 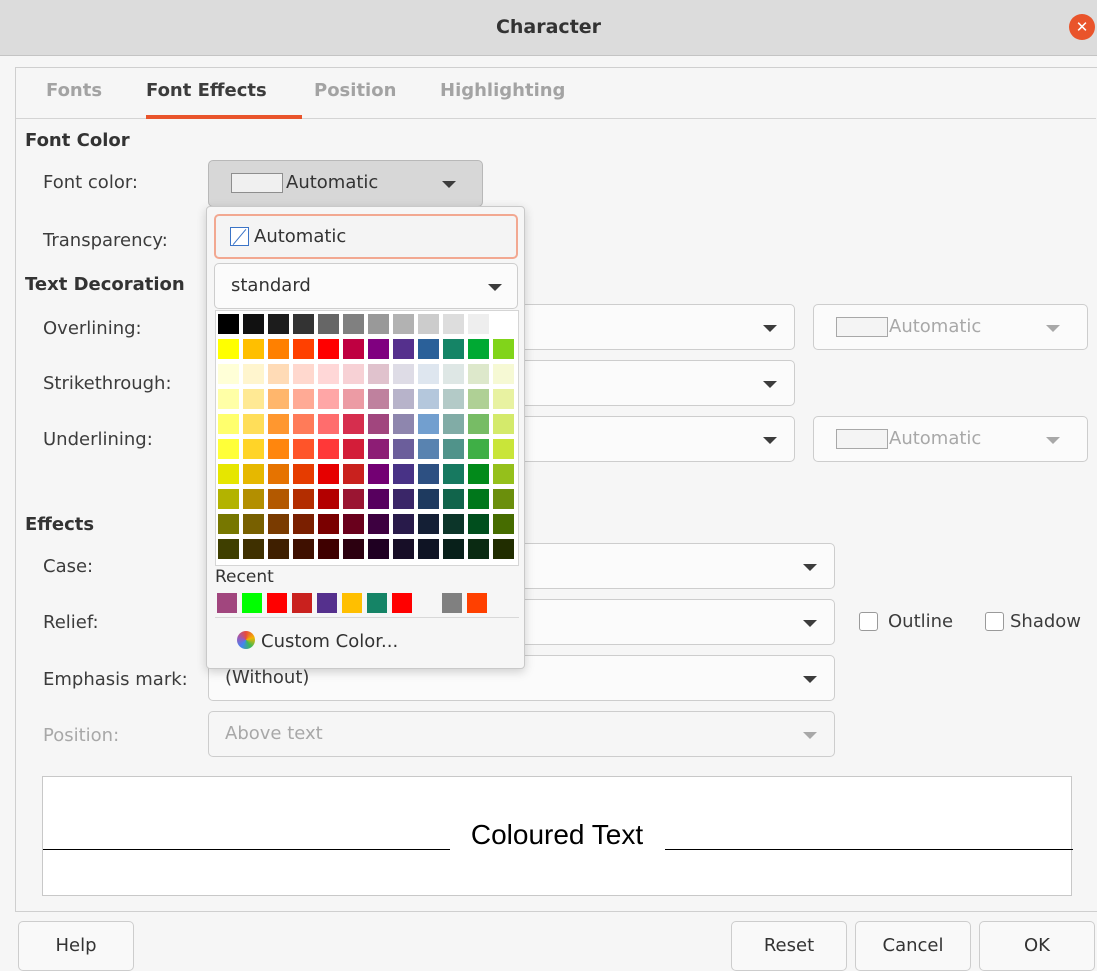 What do you see at coordinates (366, 286) in the screenshot?
I see `palette-dropdown: standard` at bounding box center [366, 286].